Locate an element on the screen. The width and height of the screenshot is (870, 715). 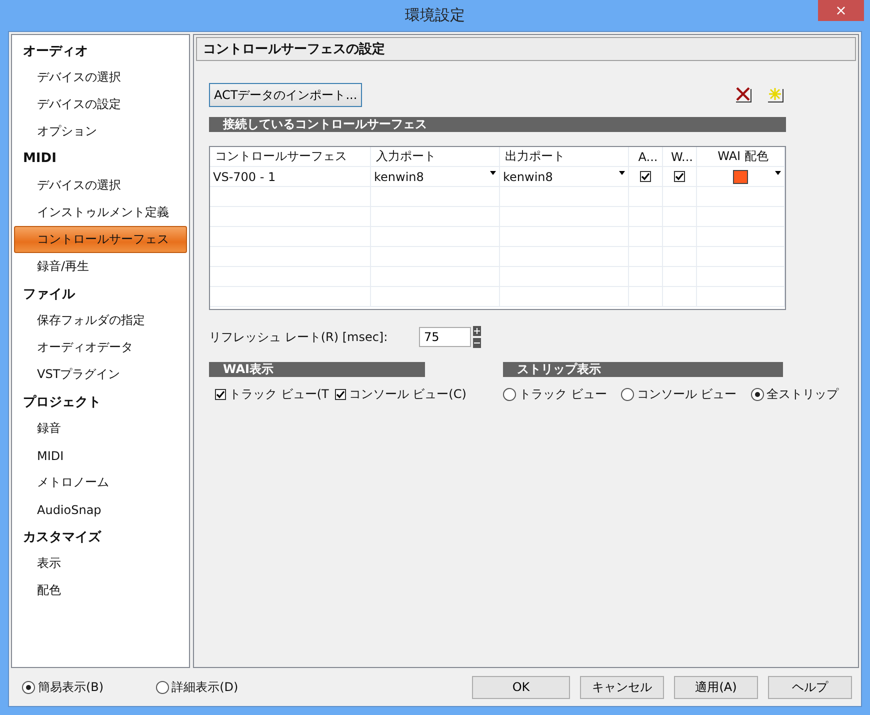
input-port-dropdown: kenwin8 is located at coordinates (435, 176).